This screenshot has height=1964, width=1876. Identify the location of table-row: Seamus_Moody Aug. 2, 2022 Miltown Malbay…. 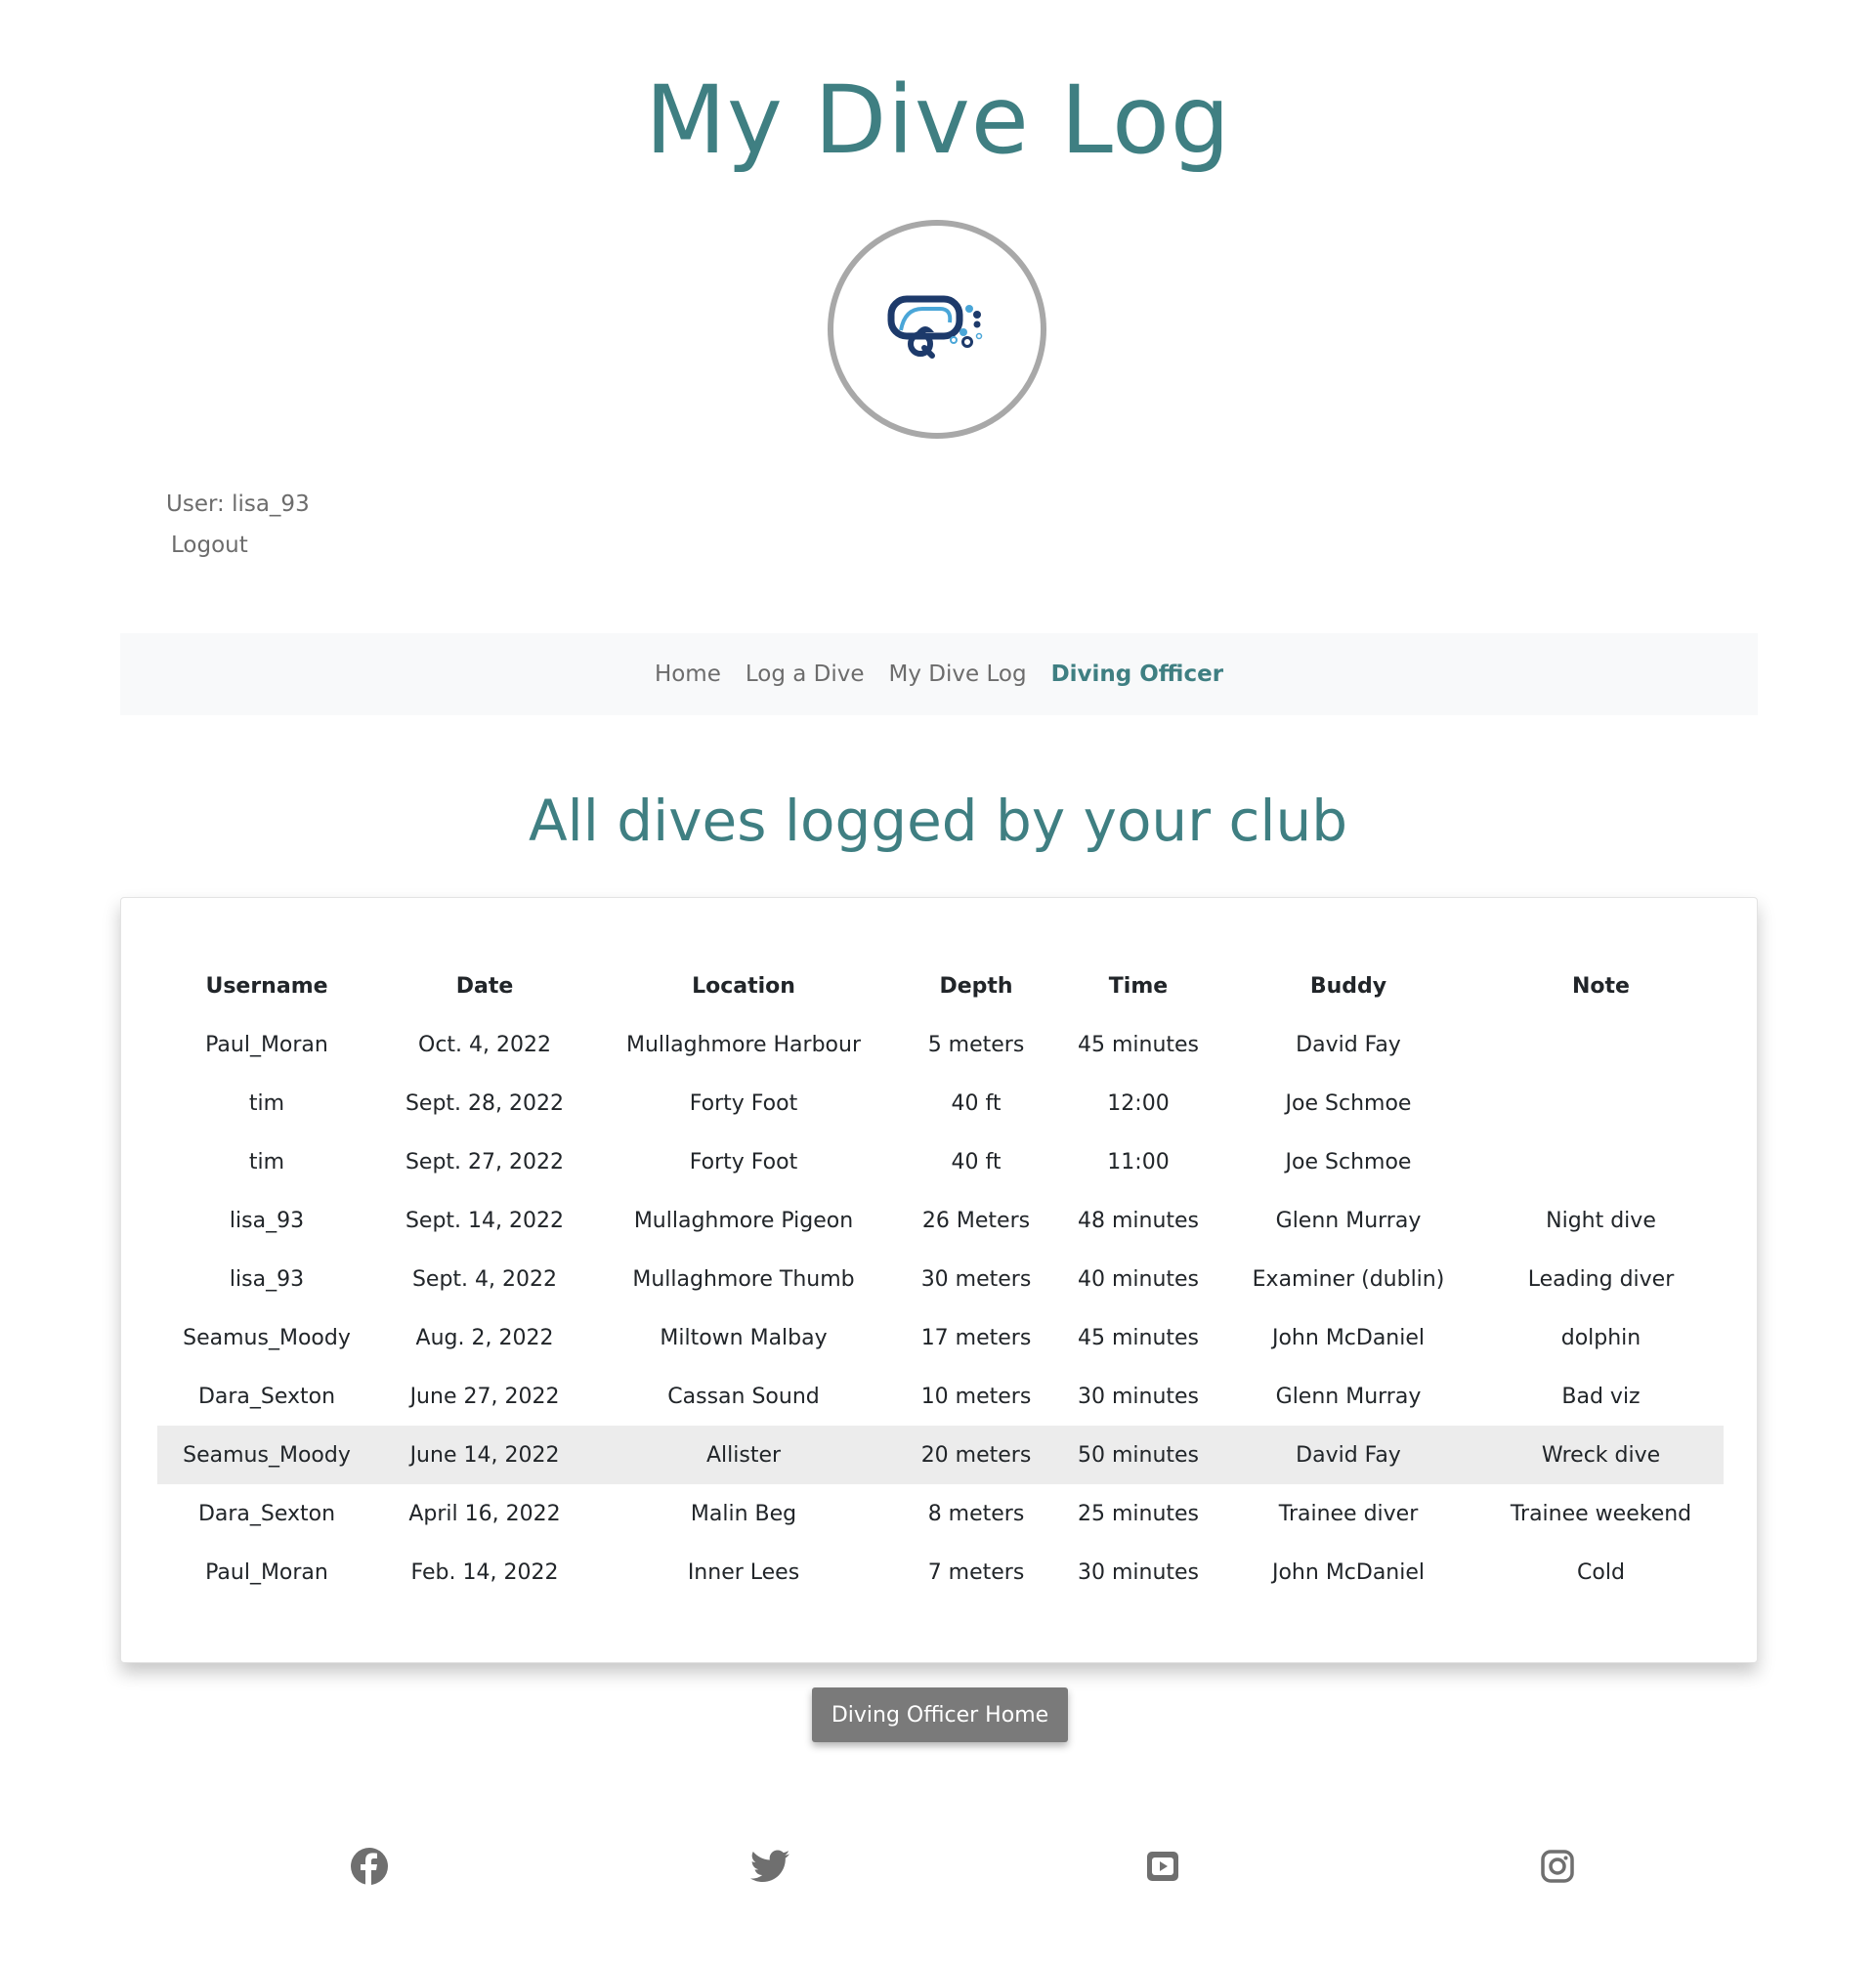
(940, 1337).